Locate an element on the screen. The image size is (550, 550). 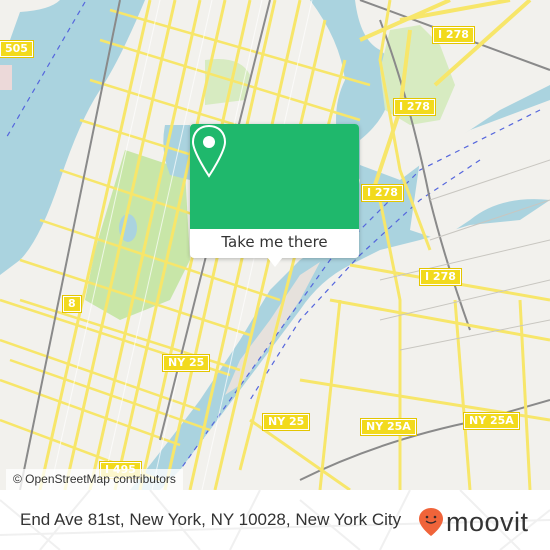
map-attribution: © OpenStreetMap contributors is located at coordinates (94, 479).